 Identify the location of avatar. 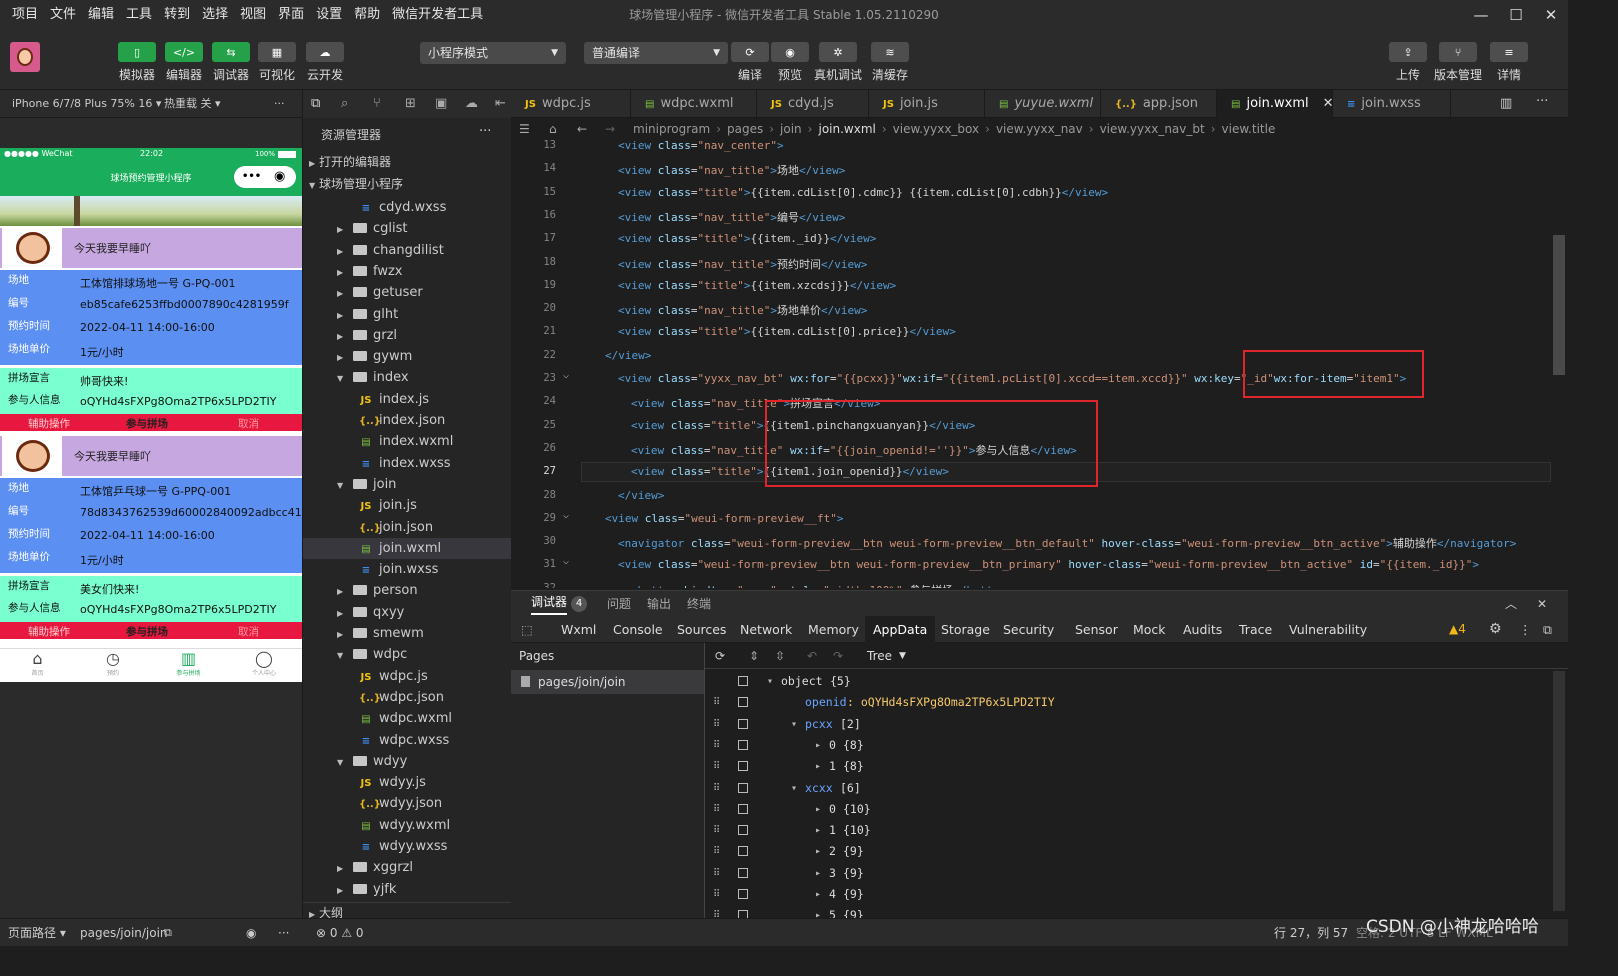
(25, 57).